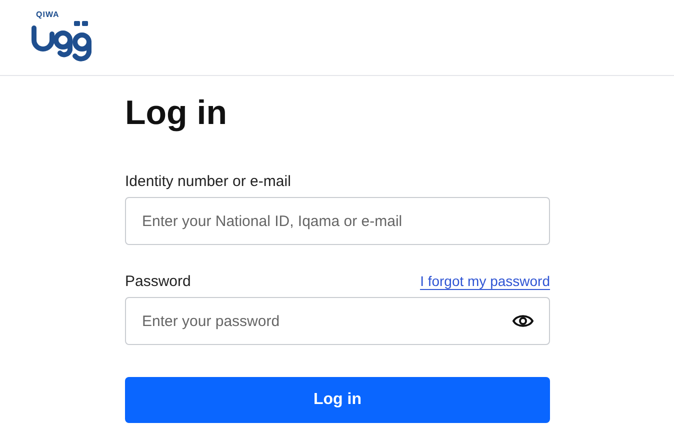  I want to click on field-label: Password, so click(158, 281).